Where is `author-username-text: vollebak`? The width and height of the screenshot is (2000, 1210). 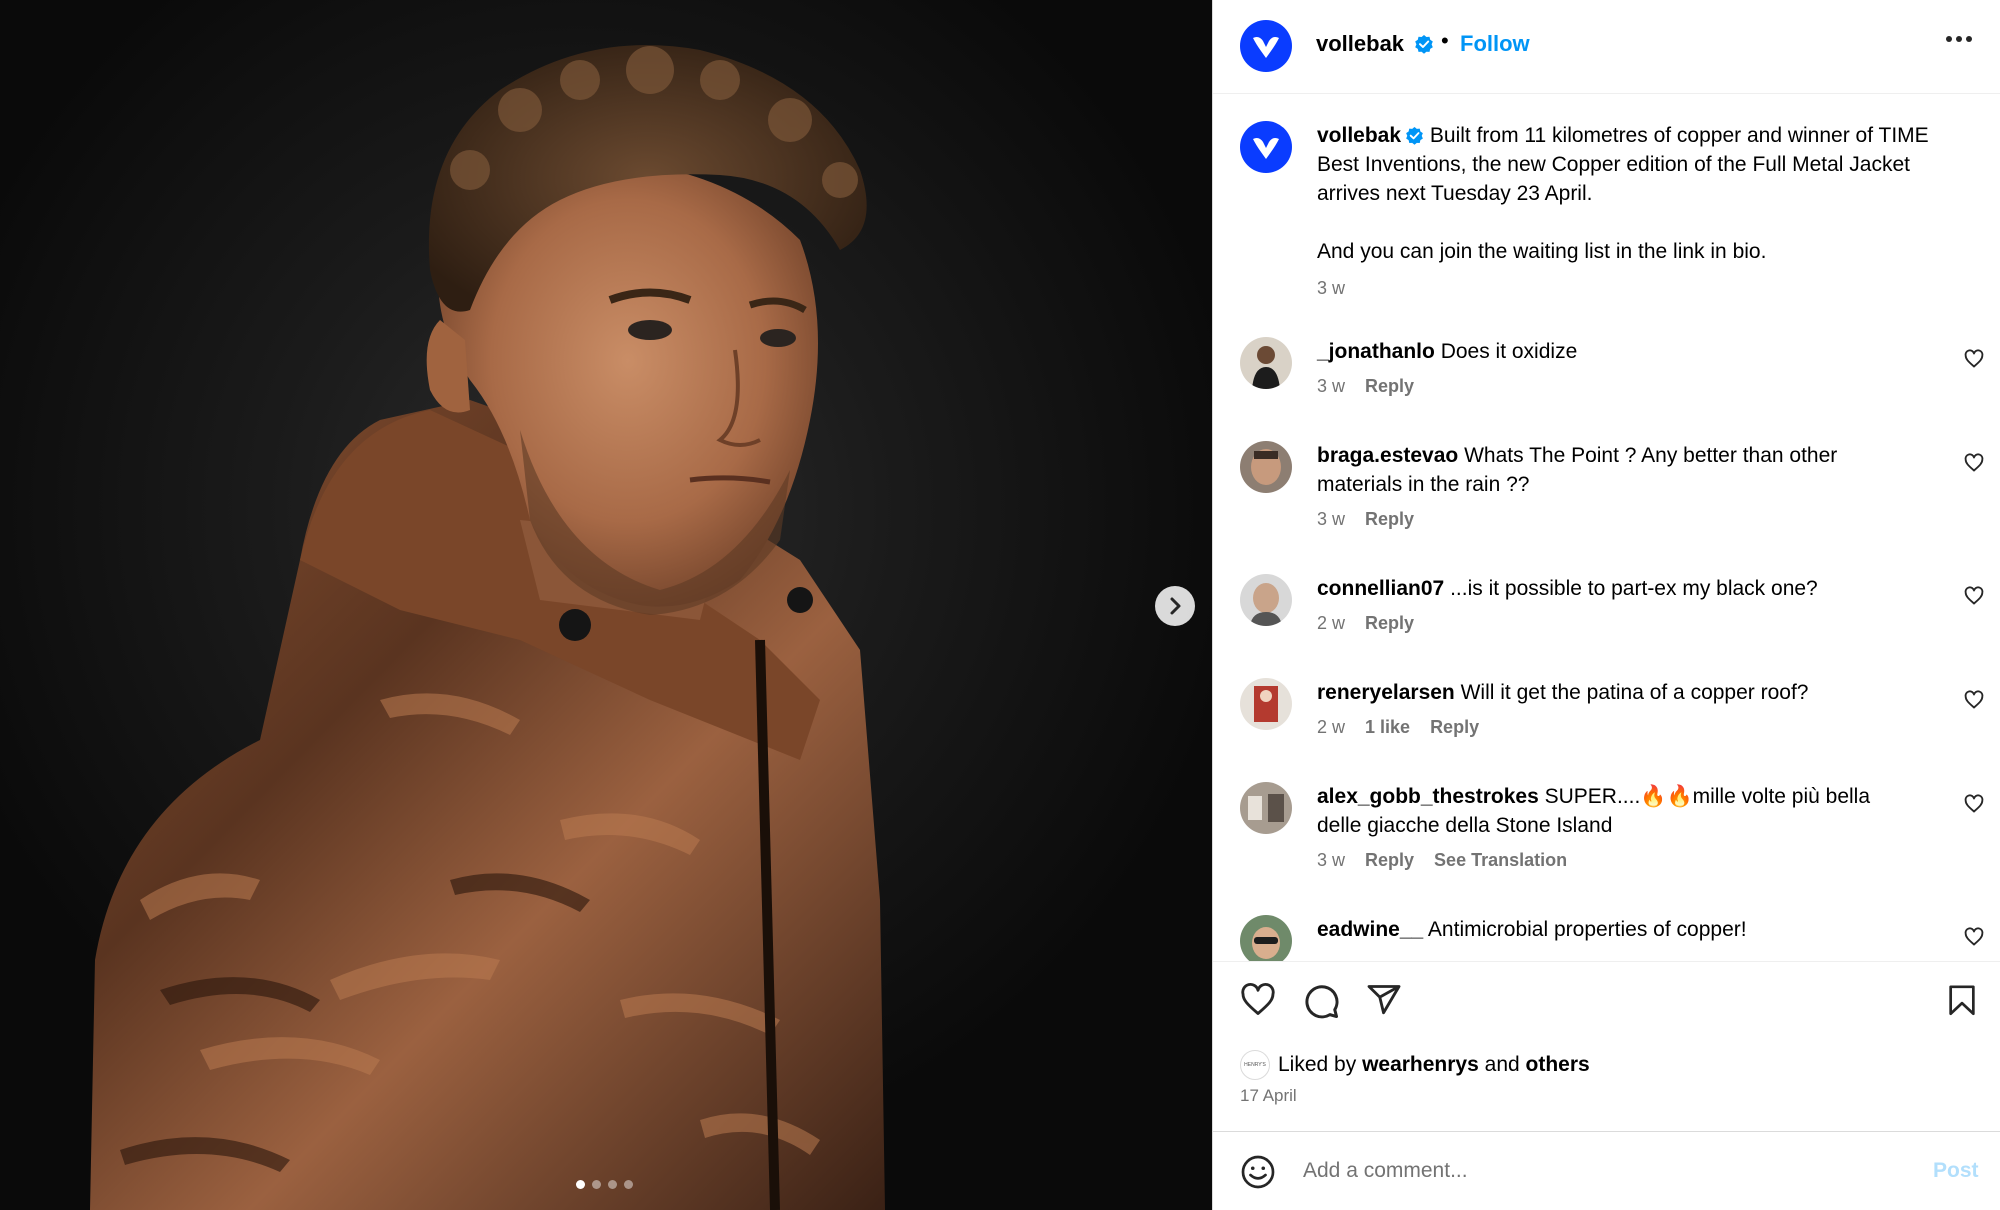 author-username-text: vollebak is located at coordinates (1360, 43).